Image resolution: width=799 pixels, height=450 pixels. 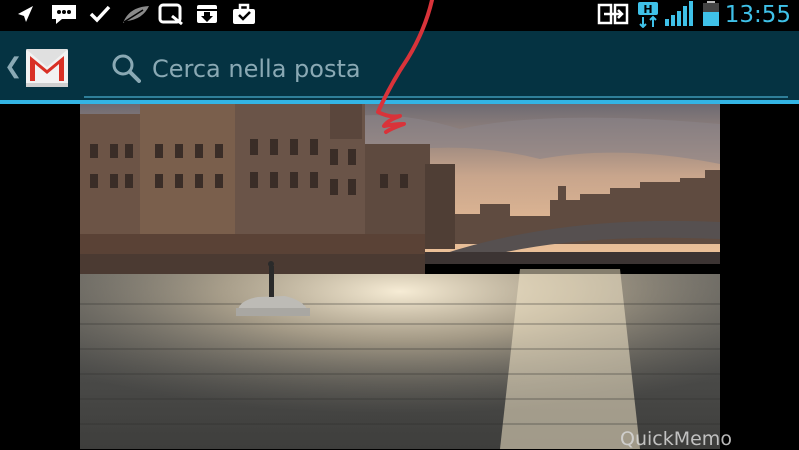 What do you see at coordinates (126, 68) in the screenshot?
I see `search-icon` at bounding box center [126, 68].